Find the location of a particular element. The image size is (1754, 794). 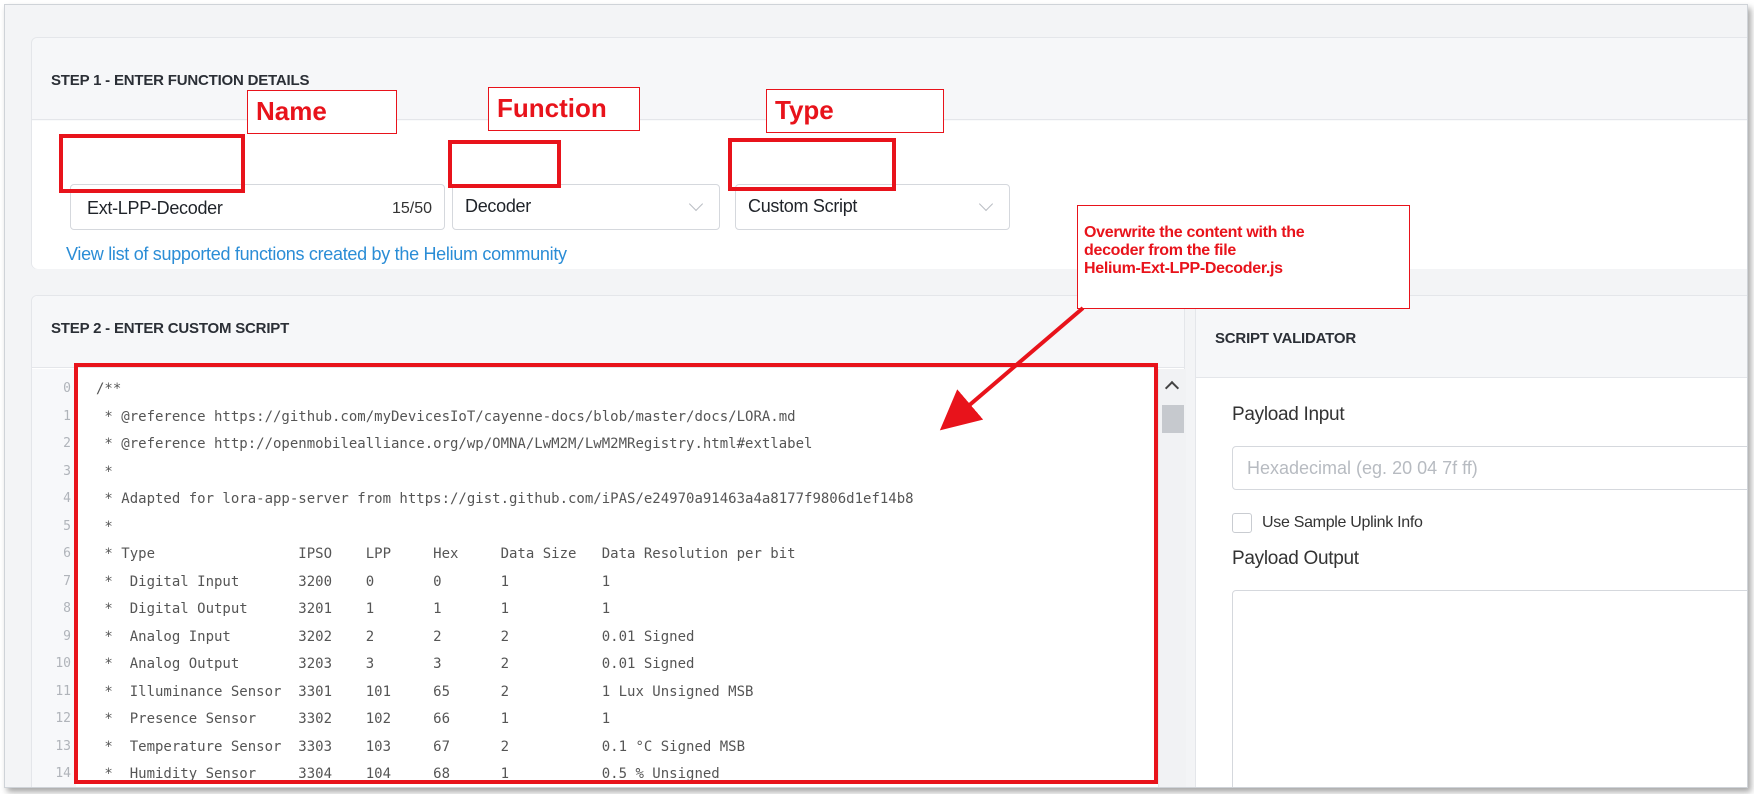

type-select-value: Custom Script is located at coordinates (803, 206).